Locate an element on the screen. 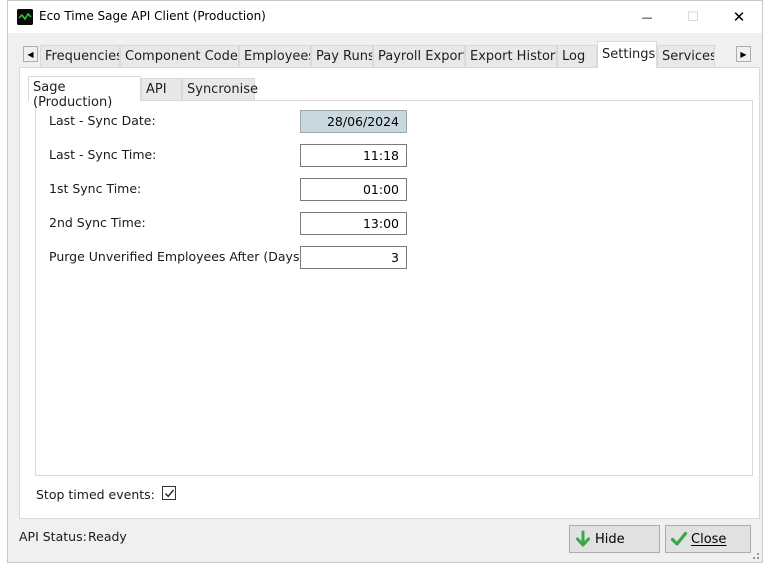 The height and width of the screenshot is (570, 769). tab-label: Export History is located at coordinates (513, 56).